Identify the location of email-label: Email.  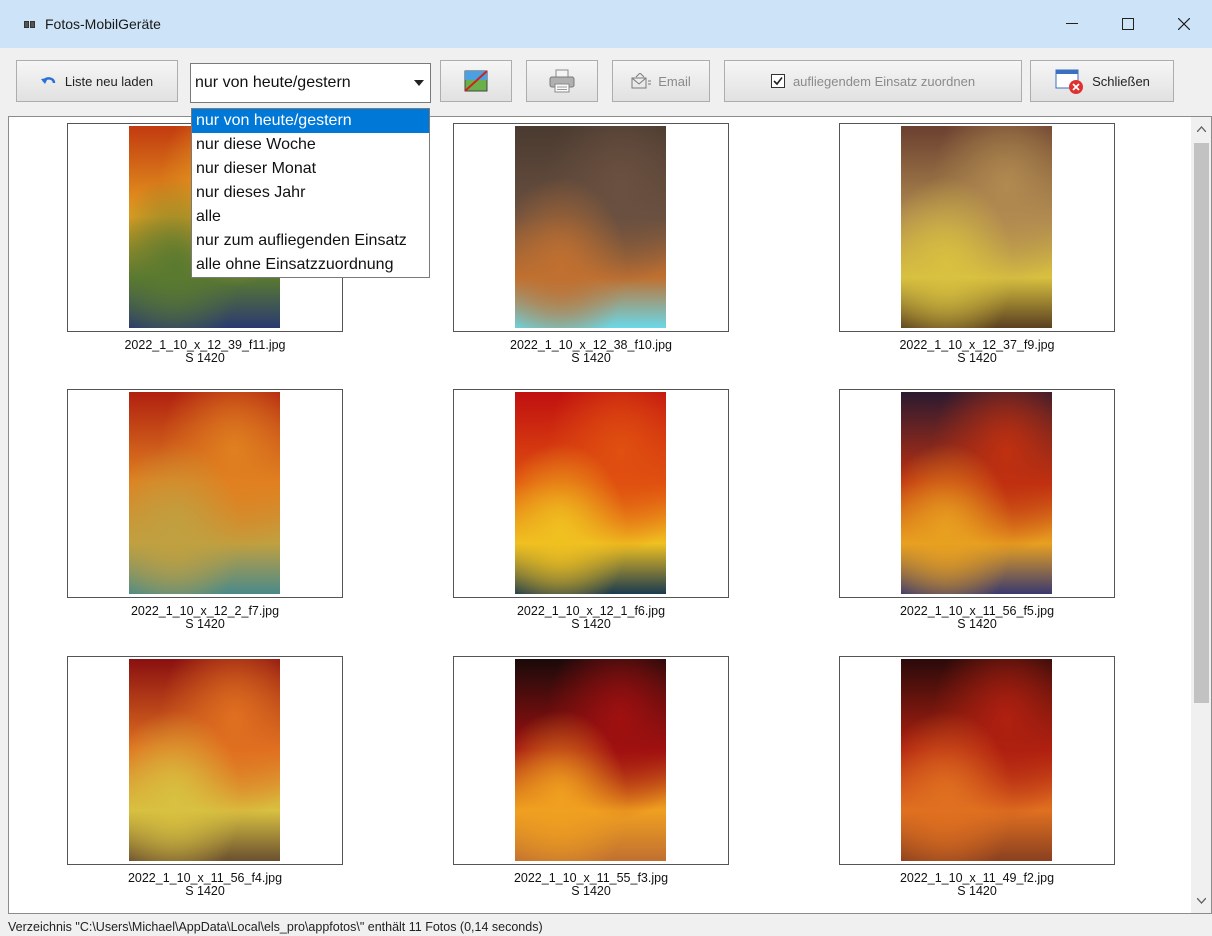
(674, 81).